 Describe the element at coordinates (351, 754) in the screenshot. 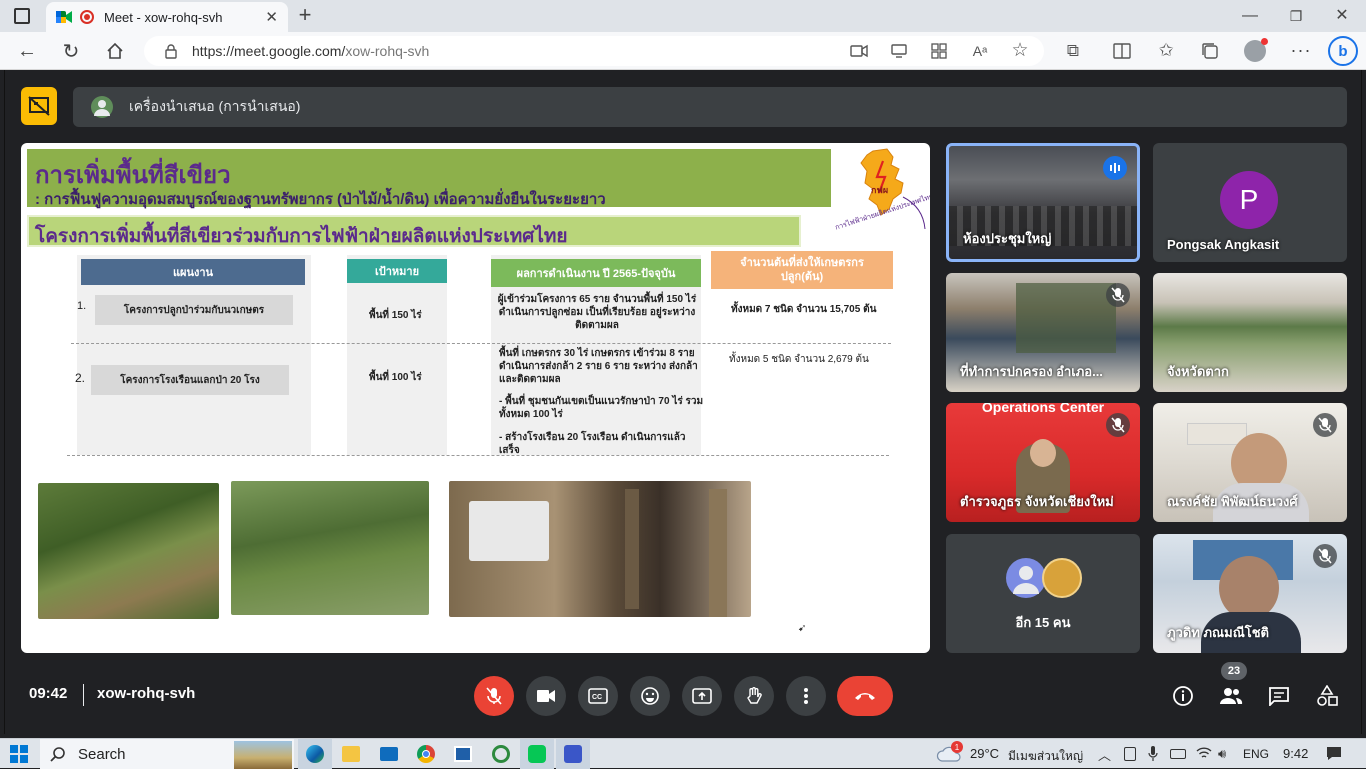

I see `file-explorer-icon` at that location.